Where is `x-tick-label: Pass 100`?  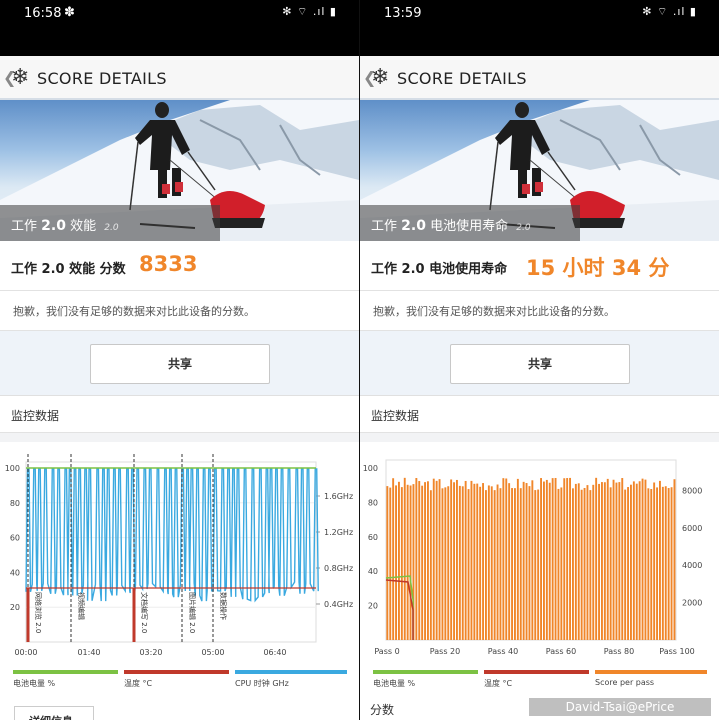
x-tick-label: Pass 100 is located at coordinates (677, 651).